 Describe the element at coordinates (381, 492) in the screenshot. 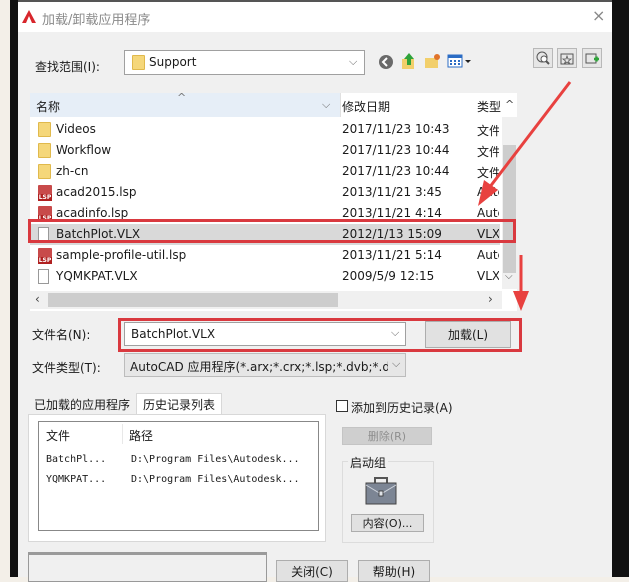

I see `briefcase-icon` at that location.